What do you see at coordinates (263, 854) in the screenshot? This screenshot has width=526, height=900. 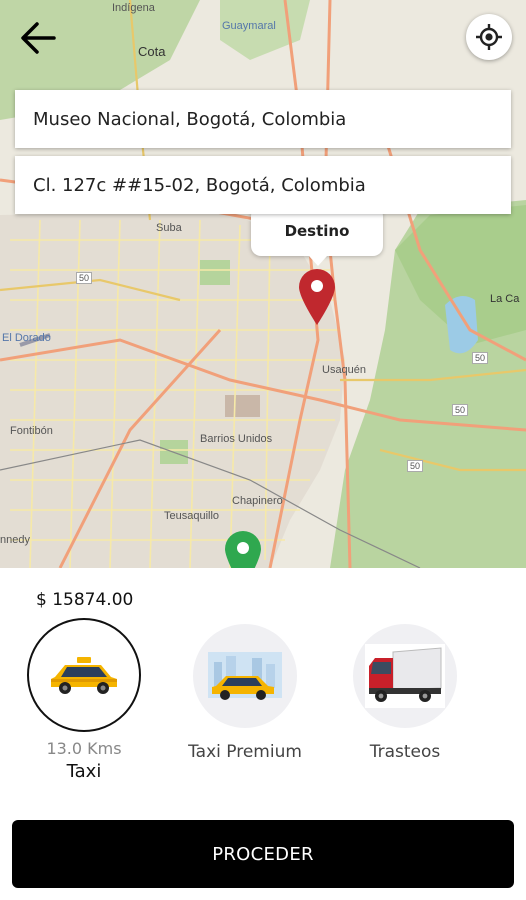 I see `proceed-button: PROCEDER` at bounding box center [263, 854].